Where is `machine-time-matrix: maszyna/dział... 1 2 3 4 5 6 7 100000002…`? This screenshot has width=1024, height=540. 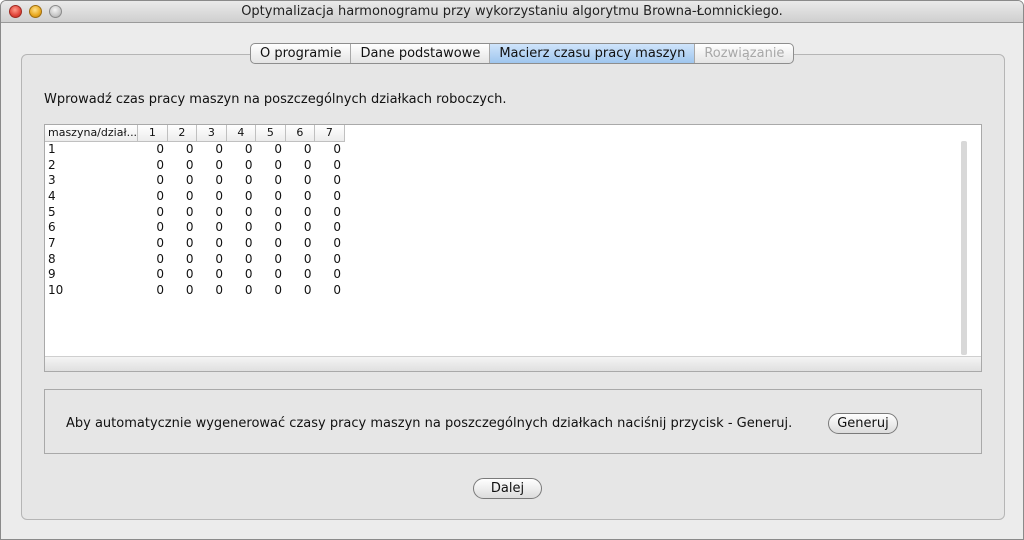 machine-time-matrix: maszyna/dział... 1 2 3 4 5 6 7 100000002… is located at coordinates (195, 211).